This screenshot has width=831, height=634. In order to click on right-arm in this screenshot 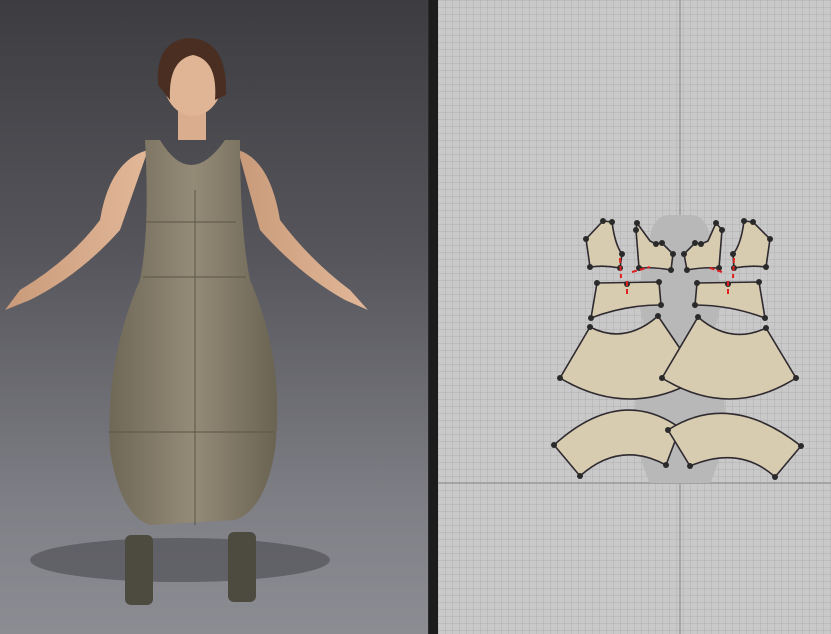, I will do `click(303, 230)`.